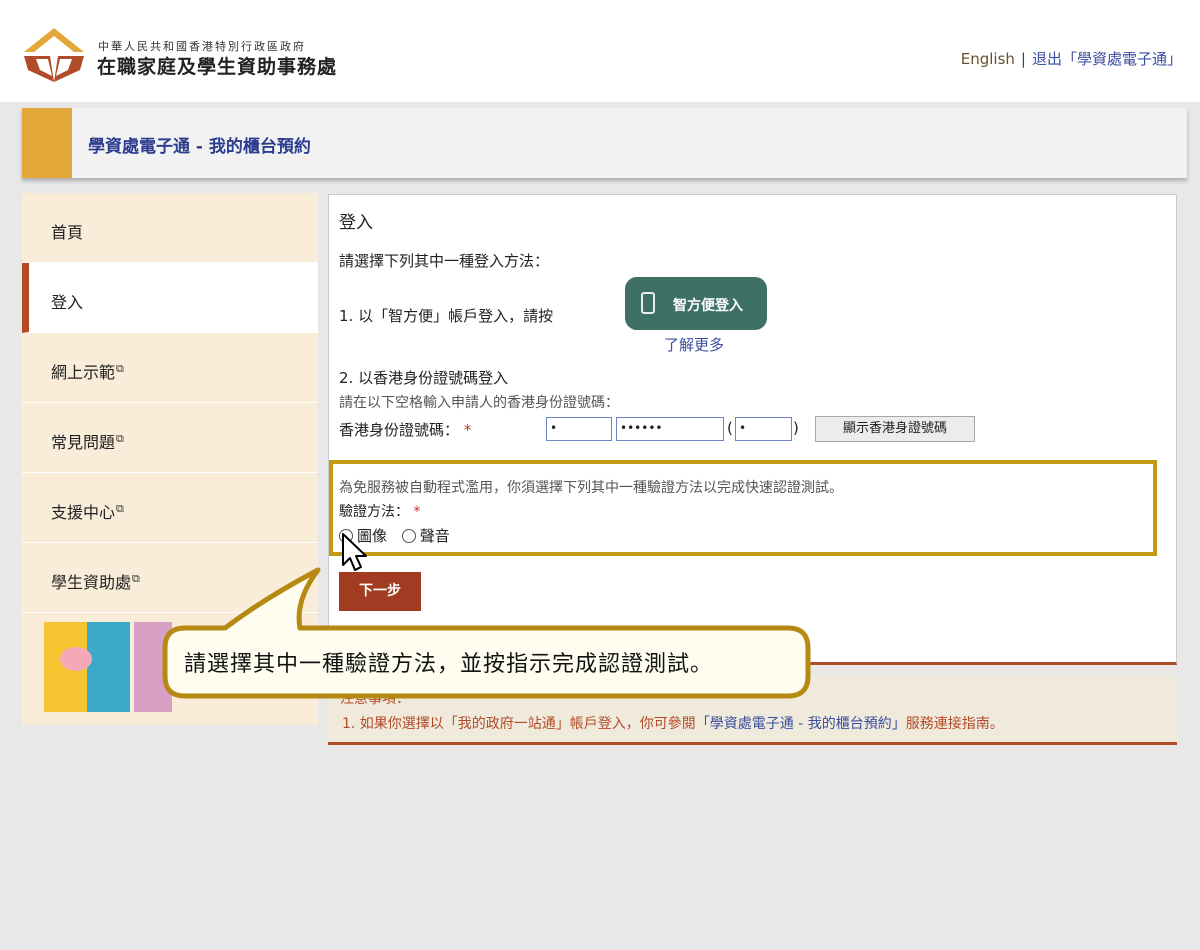 The width and height of the screenshot is (1200, 950). What do you see at coordinates (354, 552) in the screenshot?
I see `mouse-pointer-icon` at bounding box center [354, 552].